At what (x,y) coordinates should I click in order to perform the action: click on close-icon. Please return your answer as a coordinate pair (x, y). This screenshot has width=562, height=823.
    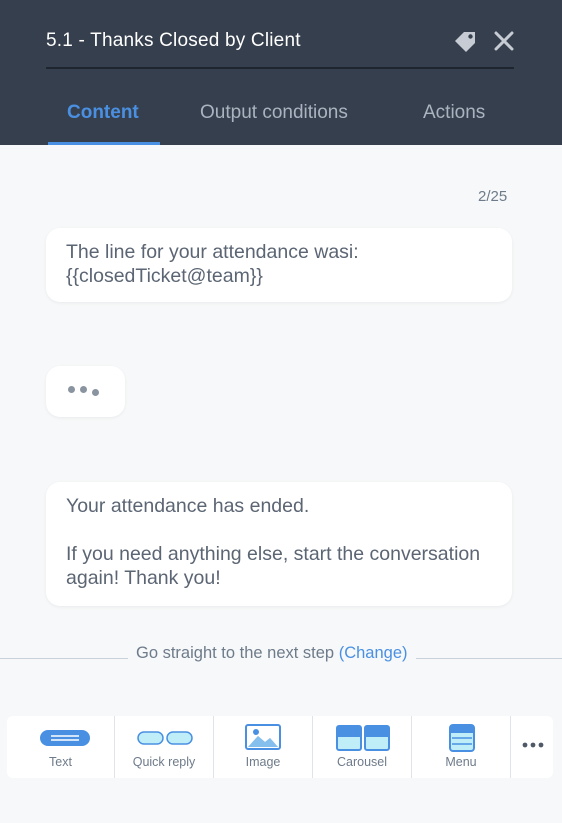
    Looking at the image, I should click on (504, 41).